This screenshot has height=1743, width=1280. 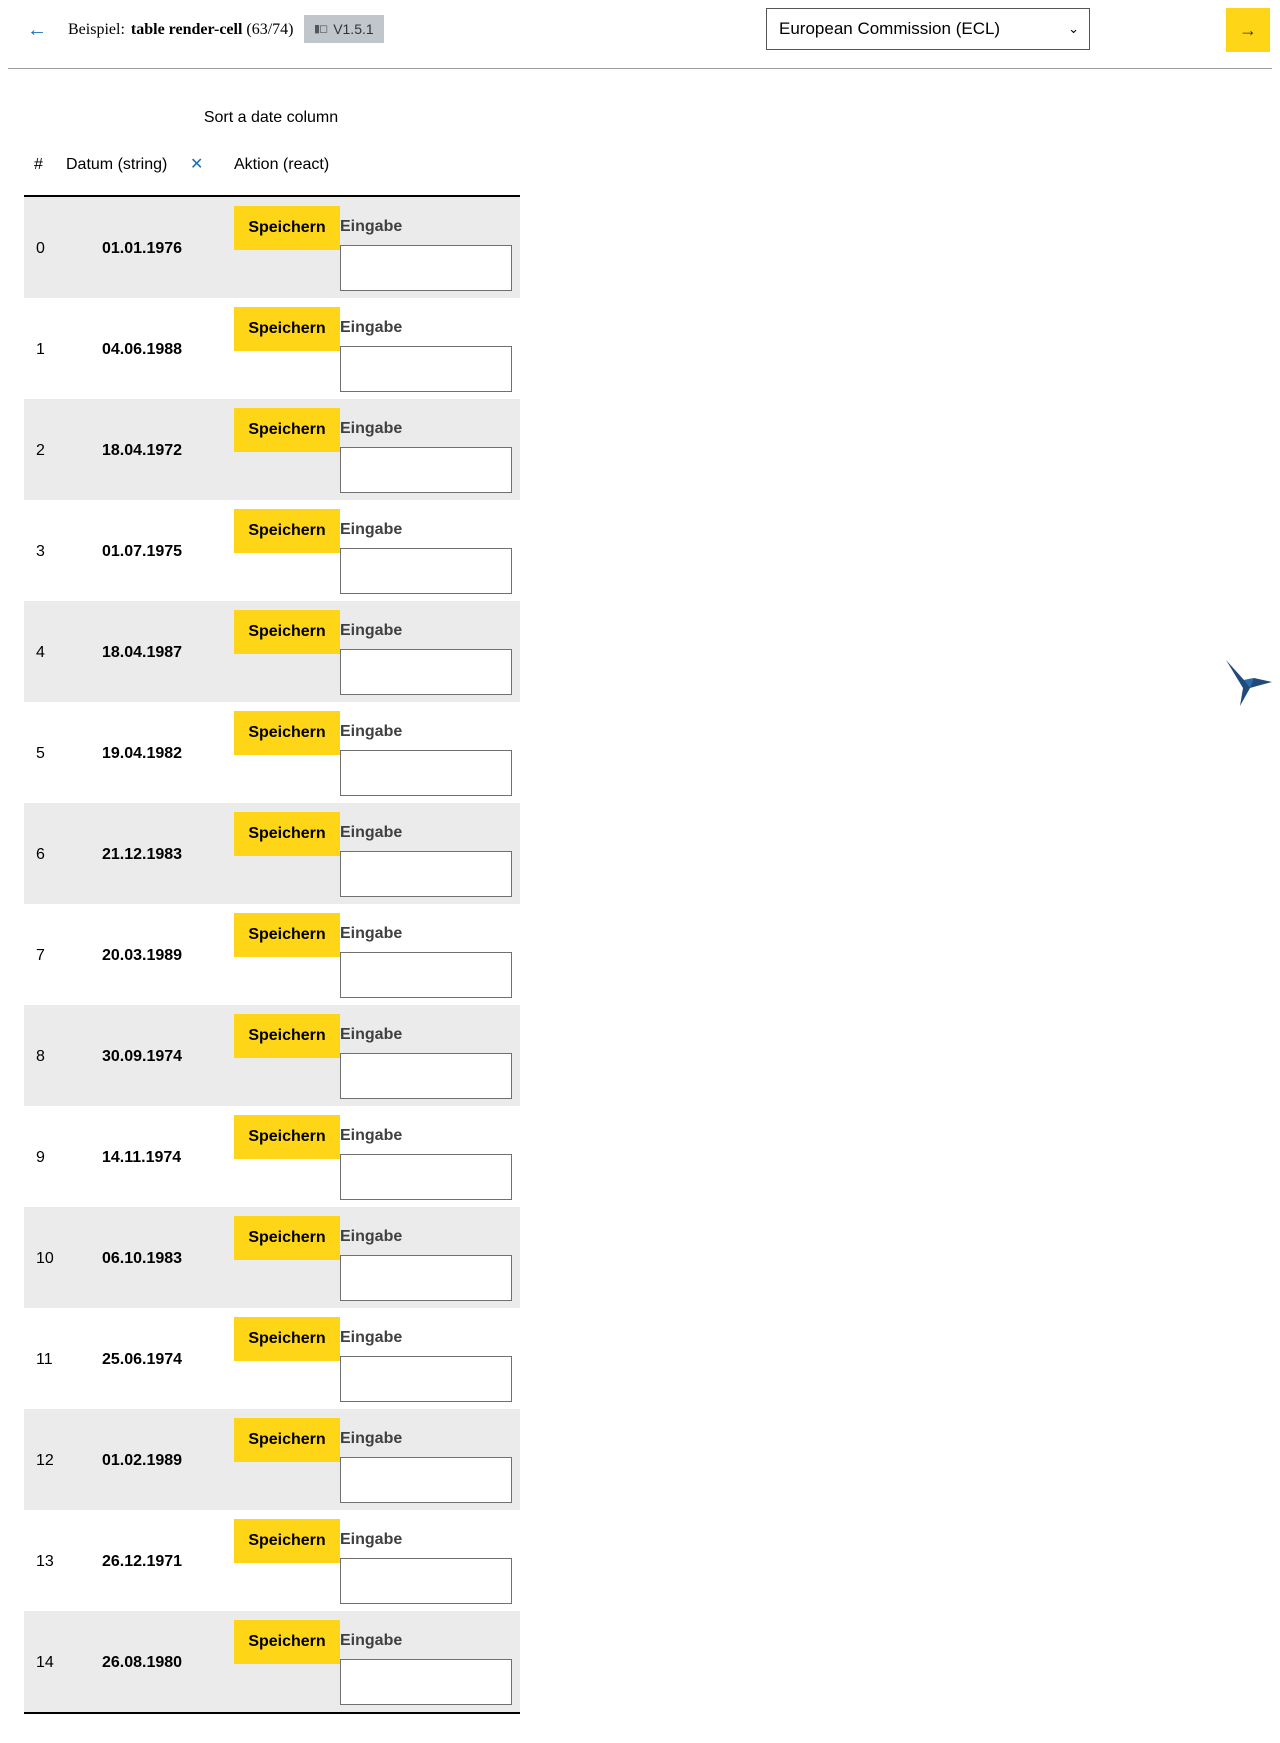 I want to click on row-date: 04.06.1988, so click(x=142, y=349).